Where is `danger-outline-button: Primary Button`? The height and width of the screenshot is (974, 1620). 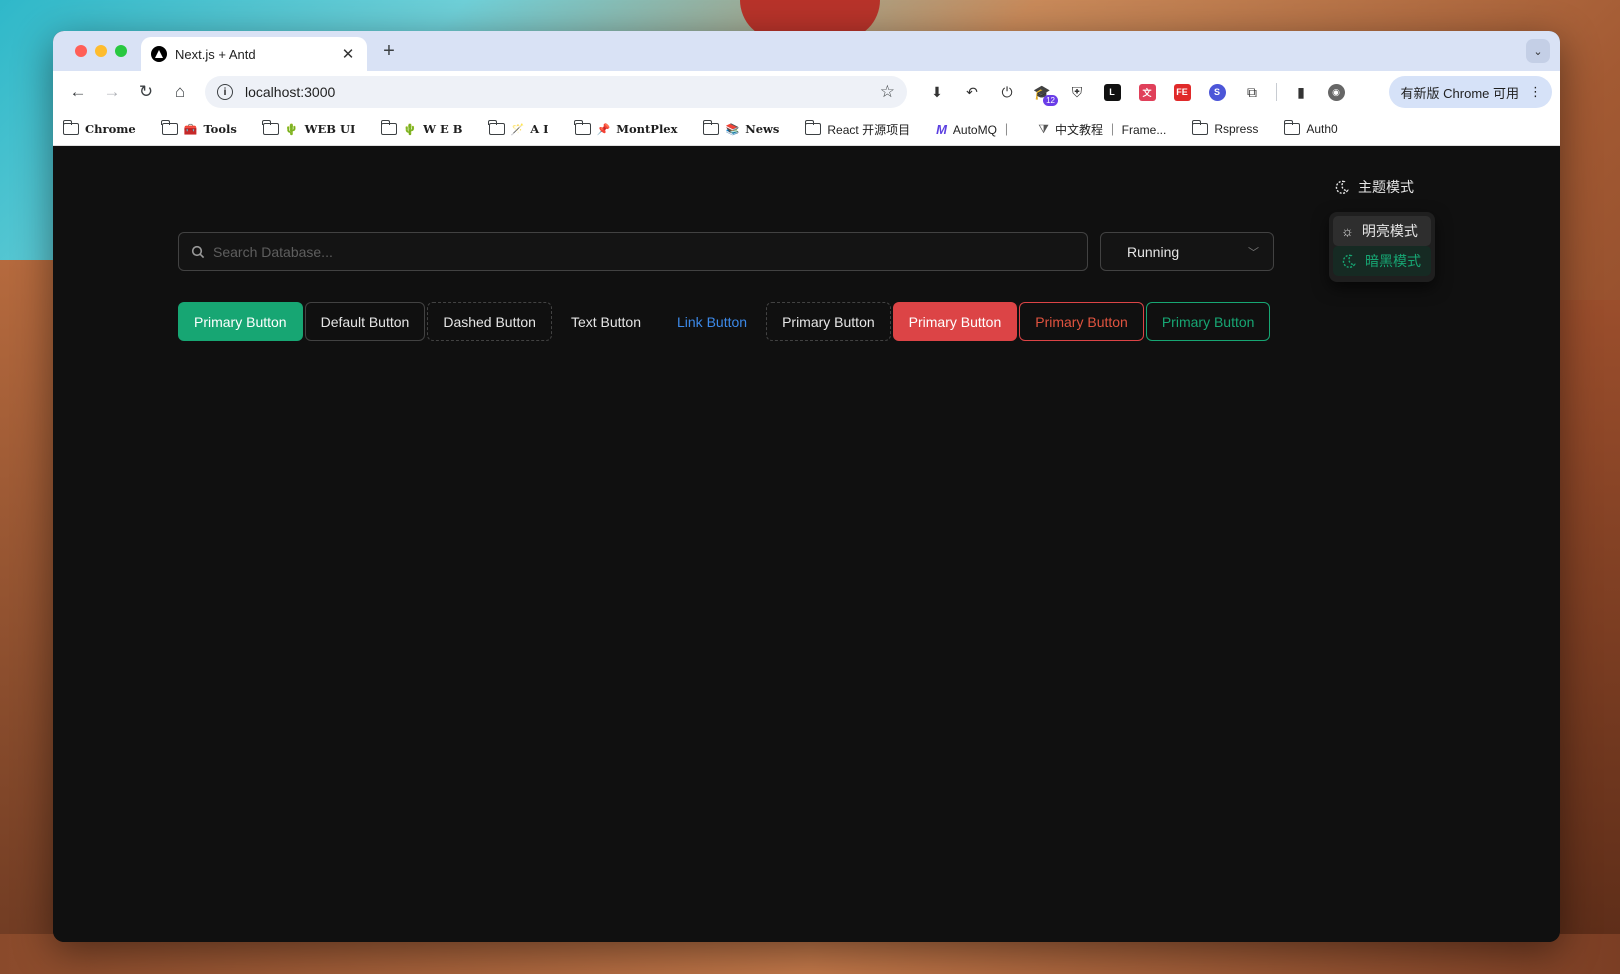 danger-outline-button: Primary Button is located at coordinates (1081, 321).